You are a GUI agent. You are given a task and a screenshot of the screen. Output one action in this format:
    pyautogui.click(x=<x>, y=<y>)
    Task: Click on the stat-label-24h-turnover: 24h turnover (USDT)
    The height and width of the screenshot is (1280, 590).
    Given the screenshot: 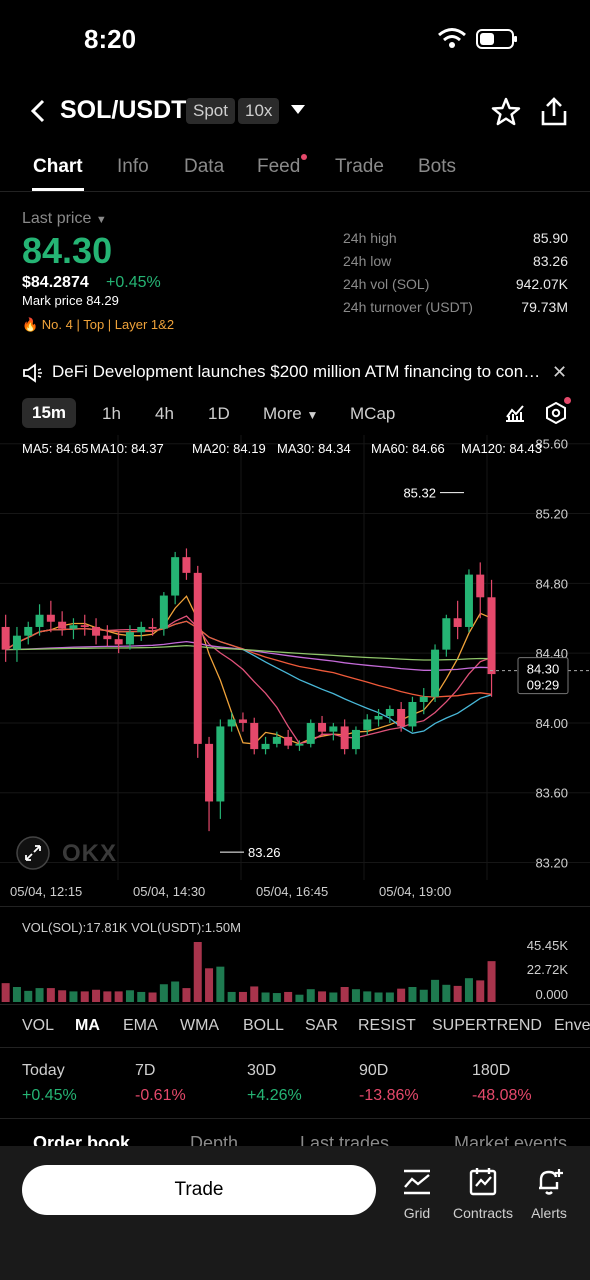 What is the action you would take?
    pyautogui.click(x=408, y=307)
    